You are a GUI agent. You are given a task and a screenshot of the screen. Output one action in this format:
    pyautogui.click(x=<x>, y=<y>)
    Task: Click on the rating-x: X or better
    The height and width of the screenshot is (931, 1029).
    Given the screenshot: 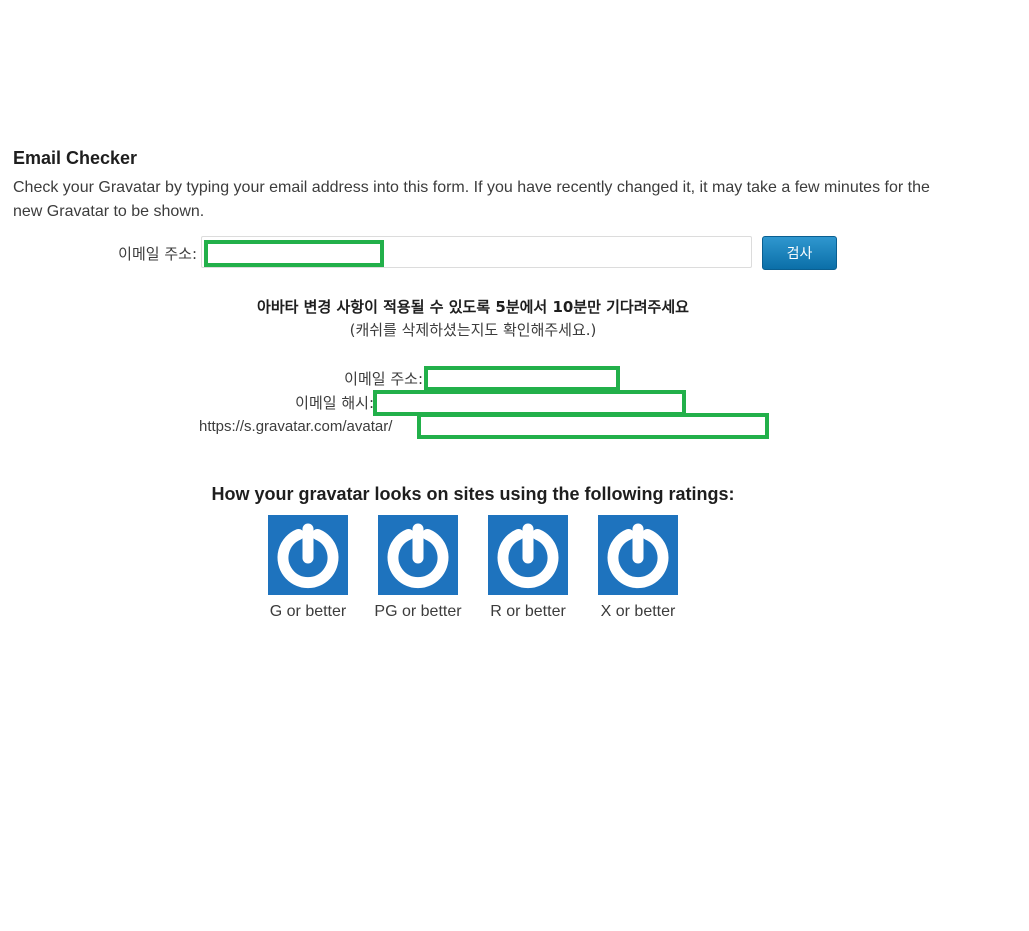 What is the action you would take?
    pyautogui.click(x=638, y=568)
    